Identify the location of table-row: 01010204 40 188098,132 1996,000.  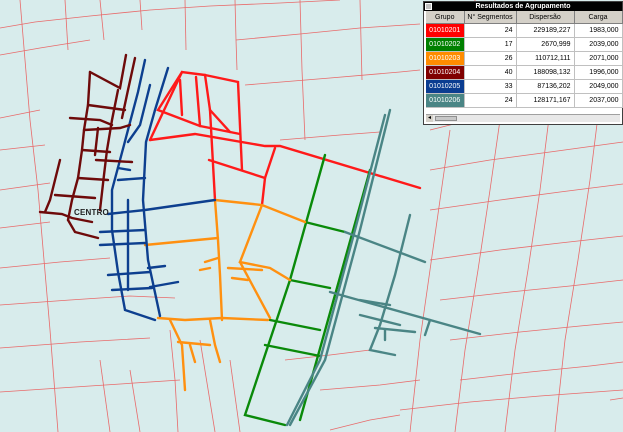
(524, 72).